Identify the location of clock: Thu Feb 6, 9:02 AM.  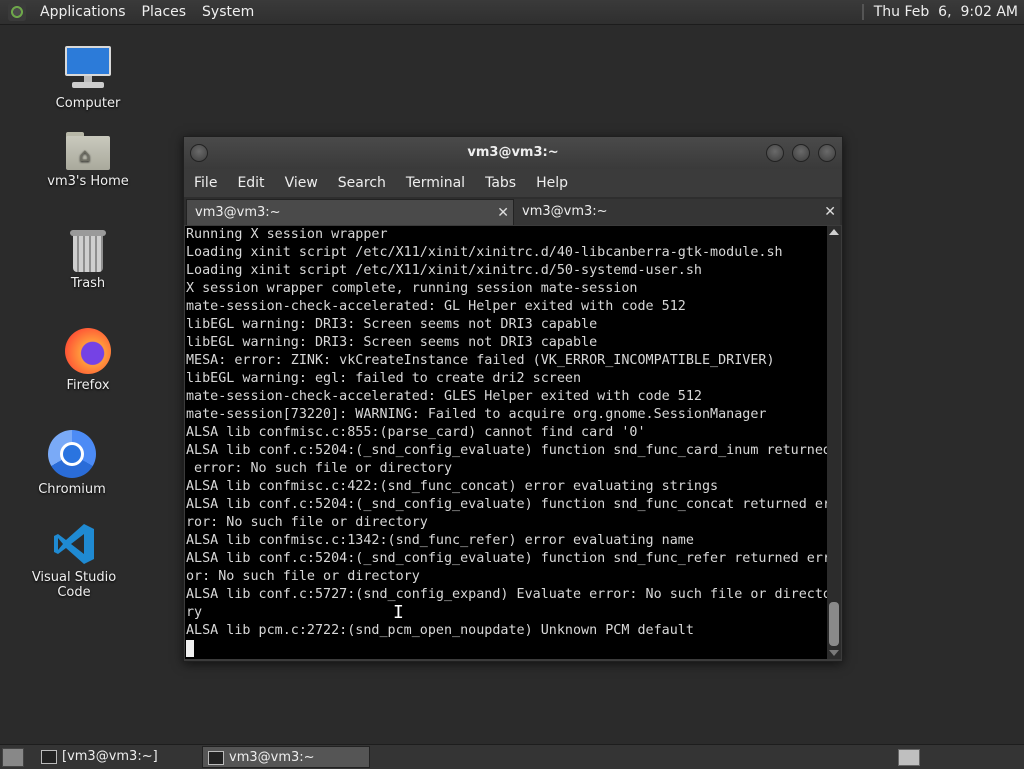
(949, 12).